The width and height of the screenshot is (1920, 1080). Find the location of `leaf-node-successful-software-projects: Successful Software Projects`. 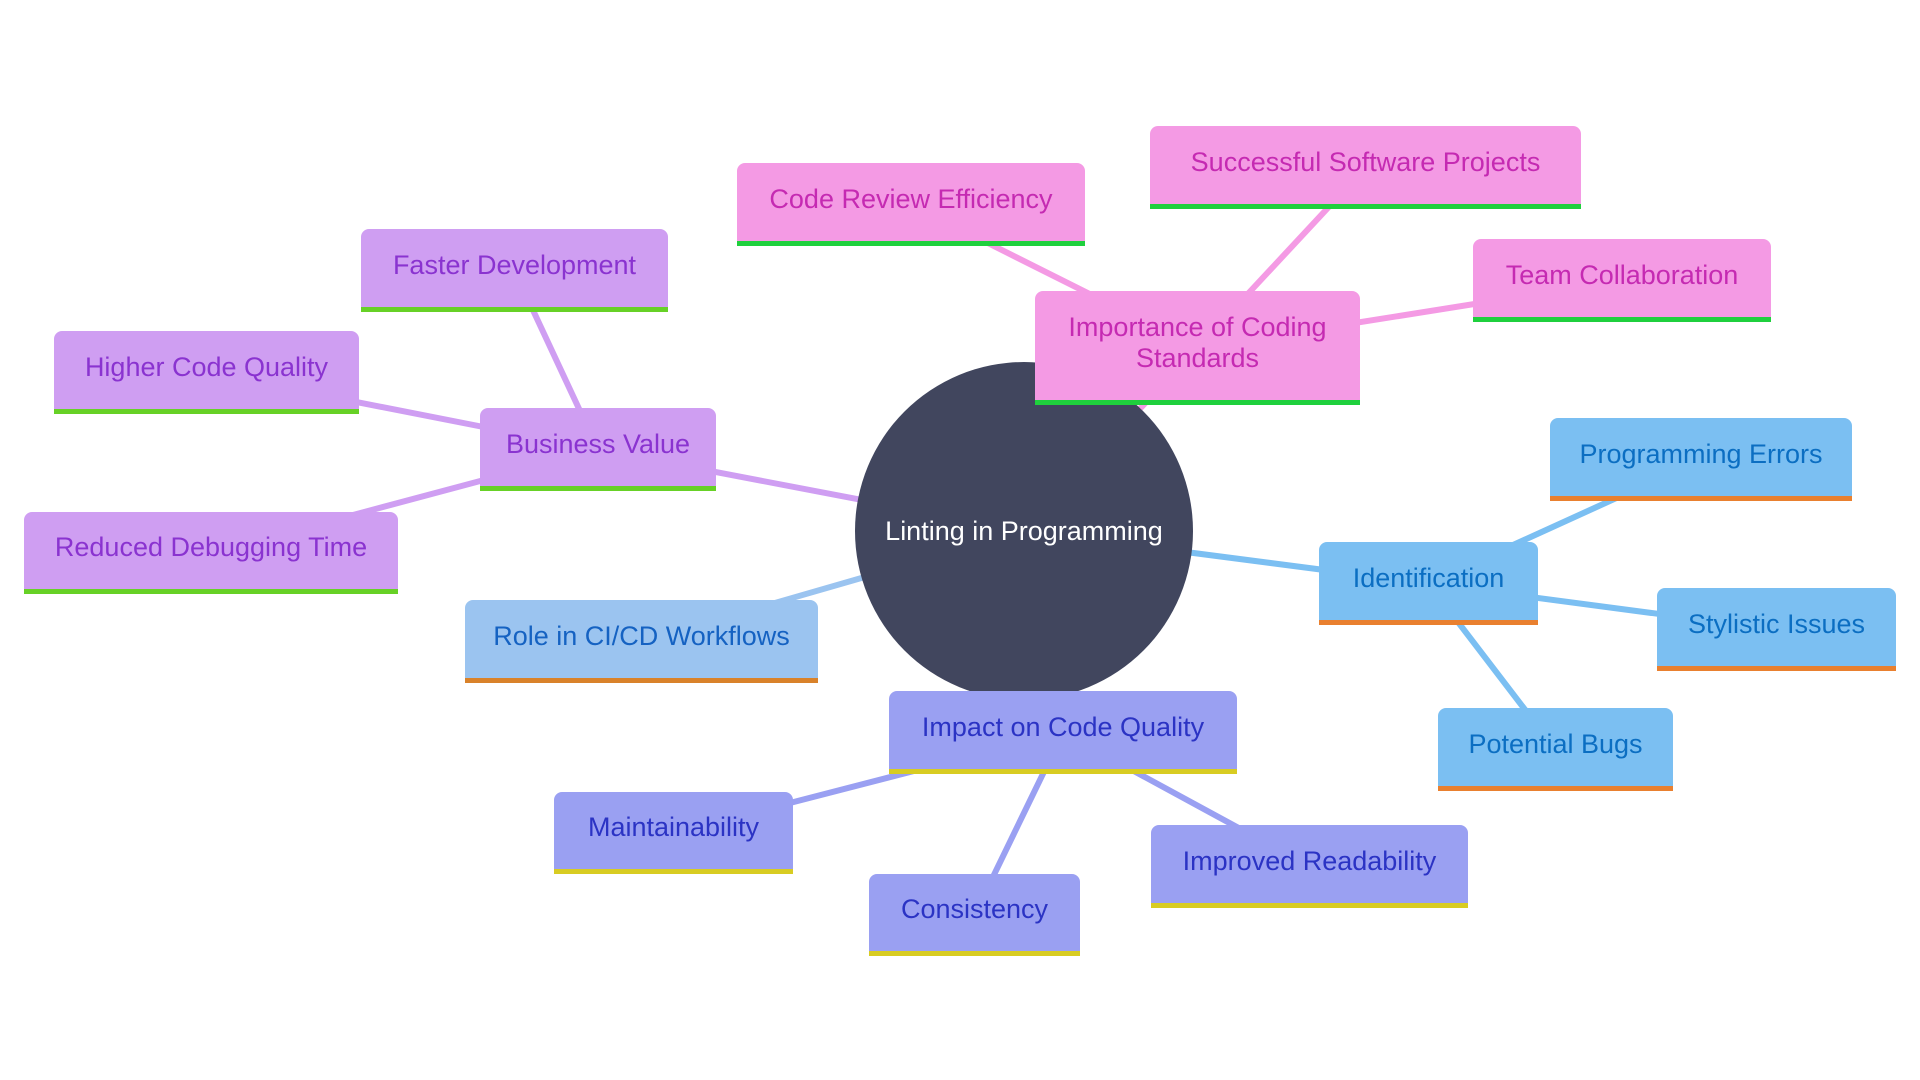

leaf-node-successful-software-projects: Successful Software Projects is located at coordinates (1365, 167).